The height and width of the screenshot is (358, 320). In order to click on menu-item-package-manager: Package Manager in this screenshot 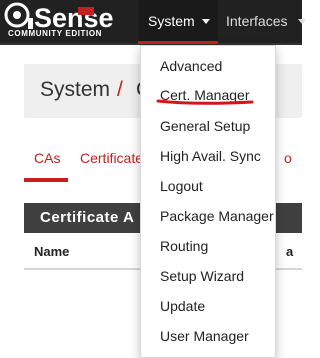, I will do `click(217, 216)`.